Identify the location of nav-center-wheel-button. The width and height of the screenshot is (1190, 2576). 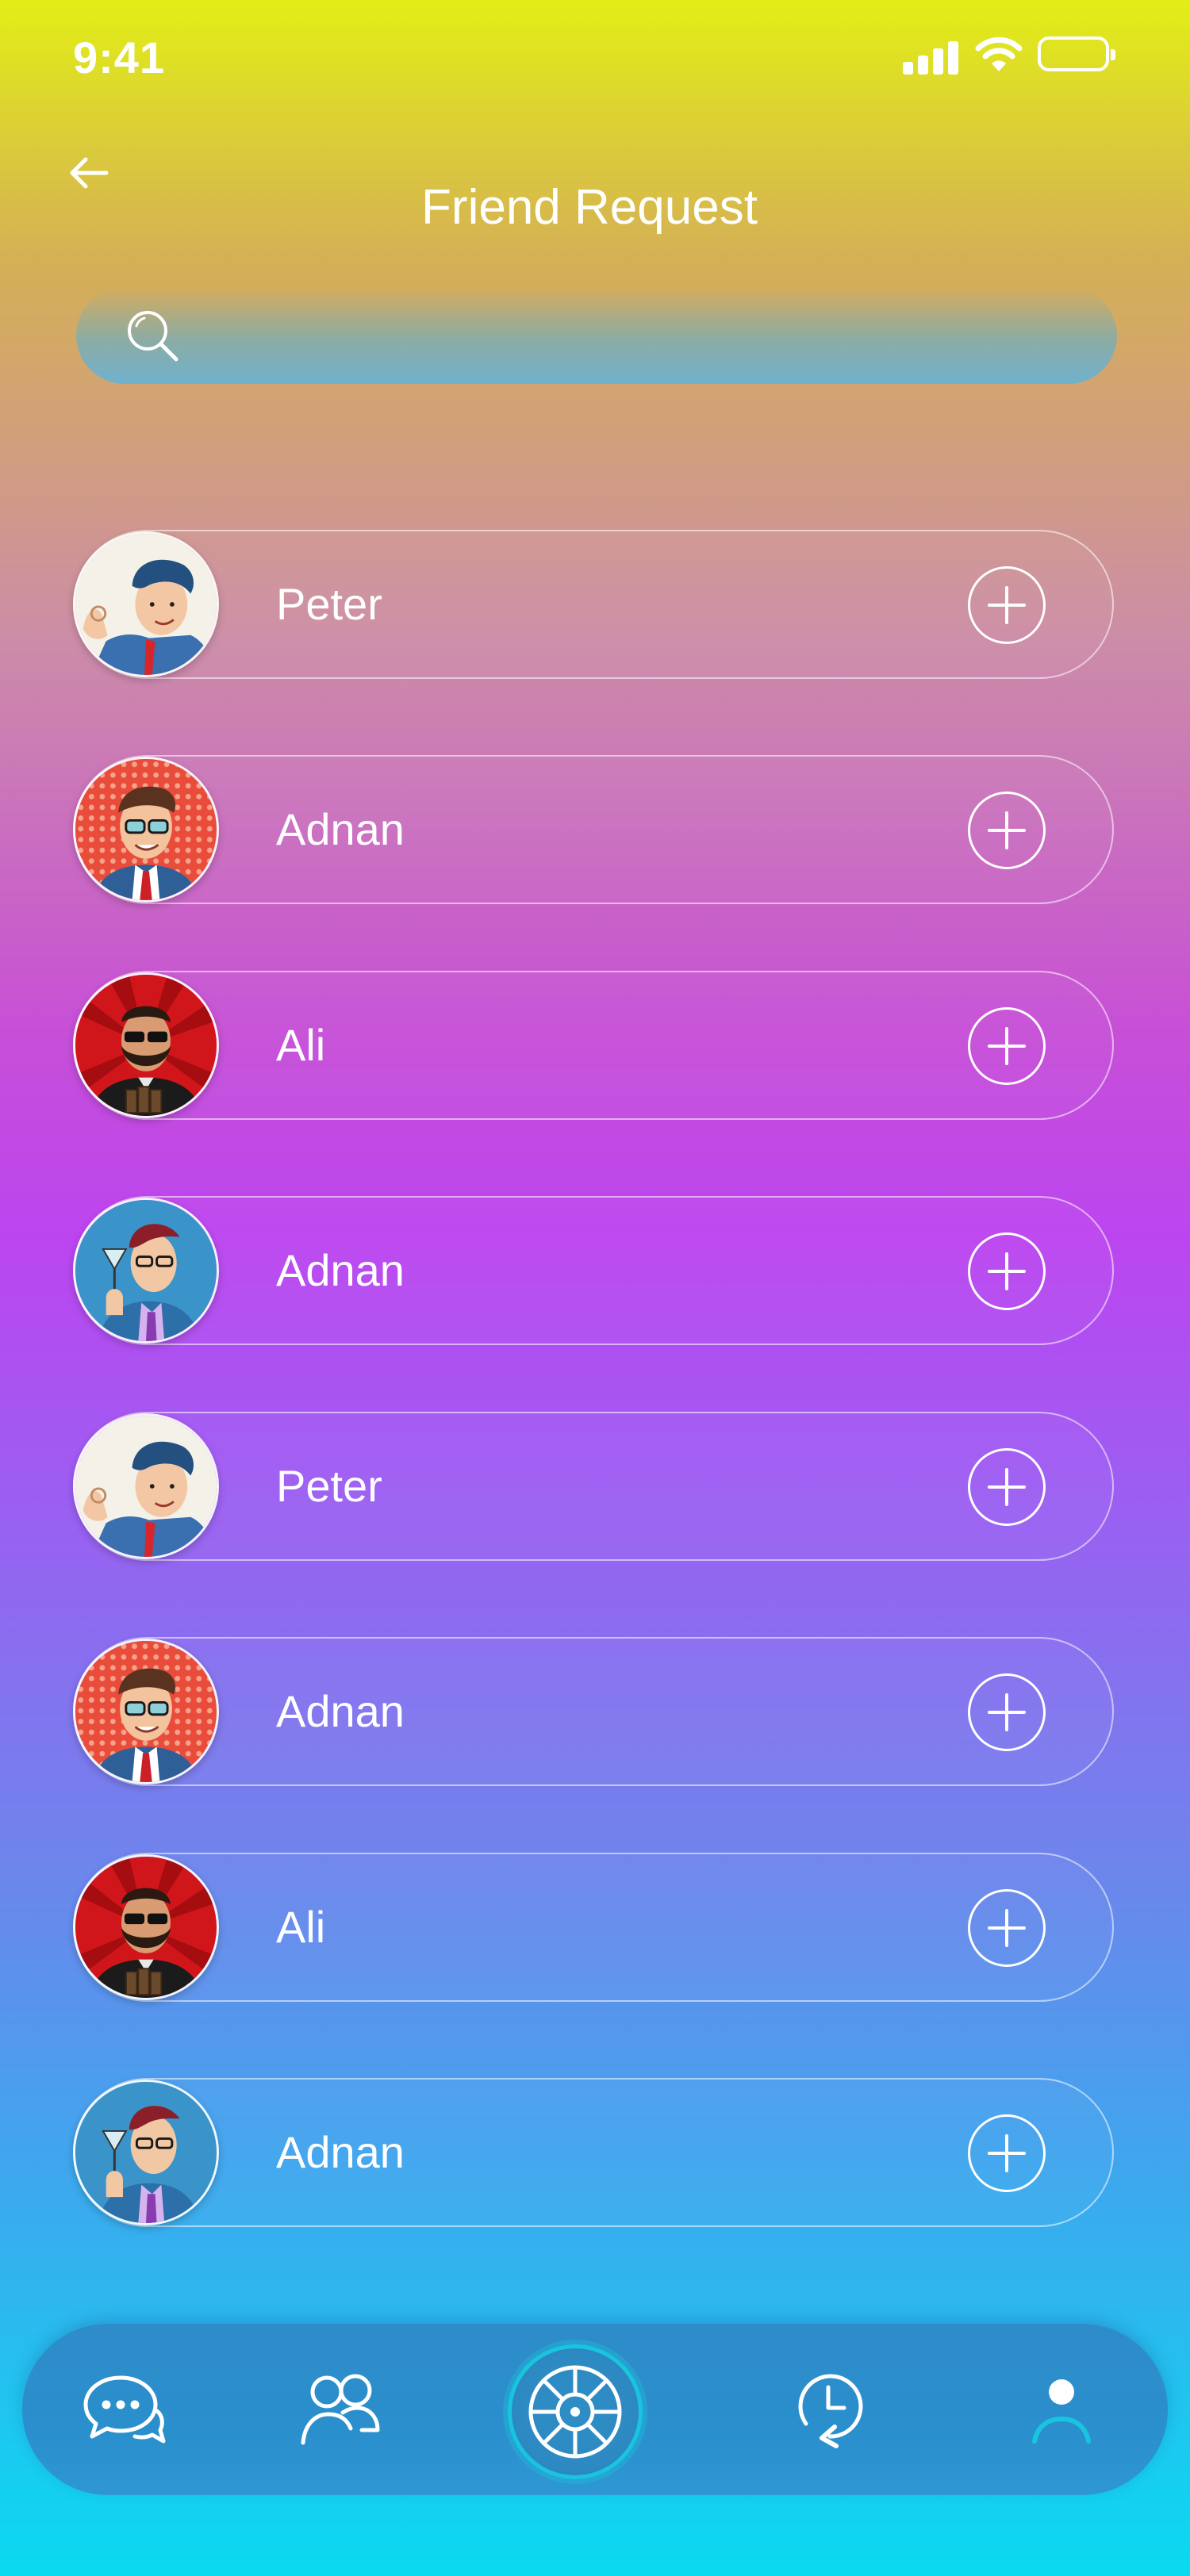
(575, 2412).